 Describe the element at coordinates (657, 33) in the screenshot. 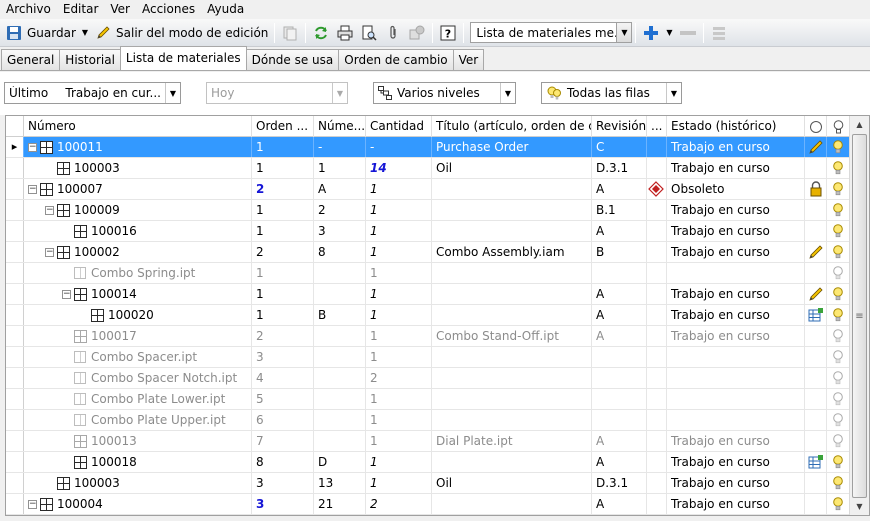

I see `add-button: ▼` at that location.